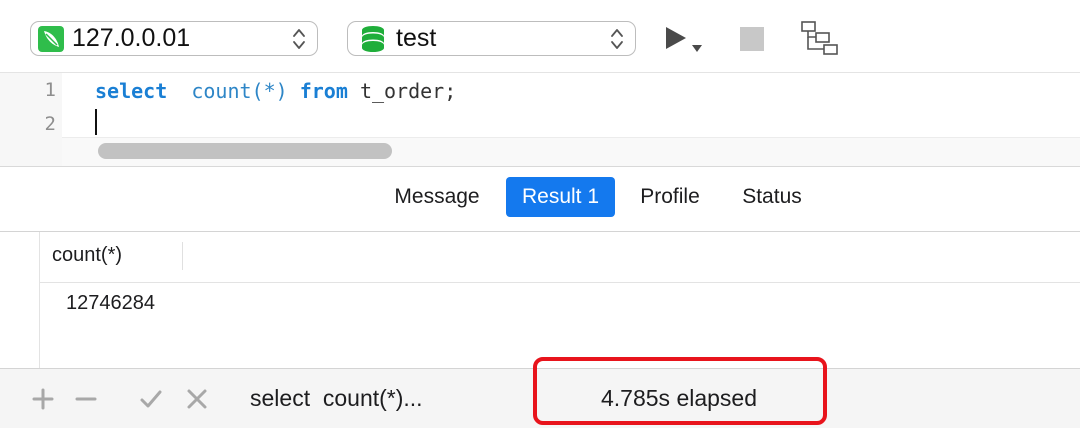 The height and width of the screenshot is (428, 1080). What do you see at coordinates (31, 120) in the screenshot?
I see `line-number-gutter: 1 2` at bounding box center [31, 120].